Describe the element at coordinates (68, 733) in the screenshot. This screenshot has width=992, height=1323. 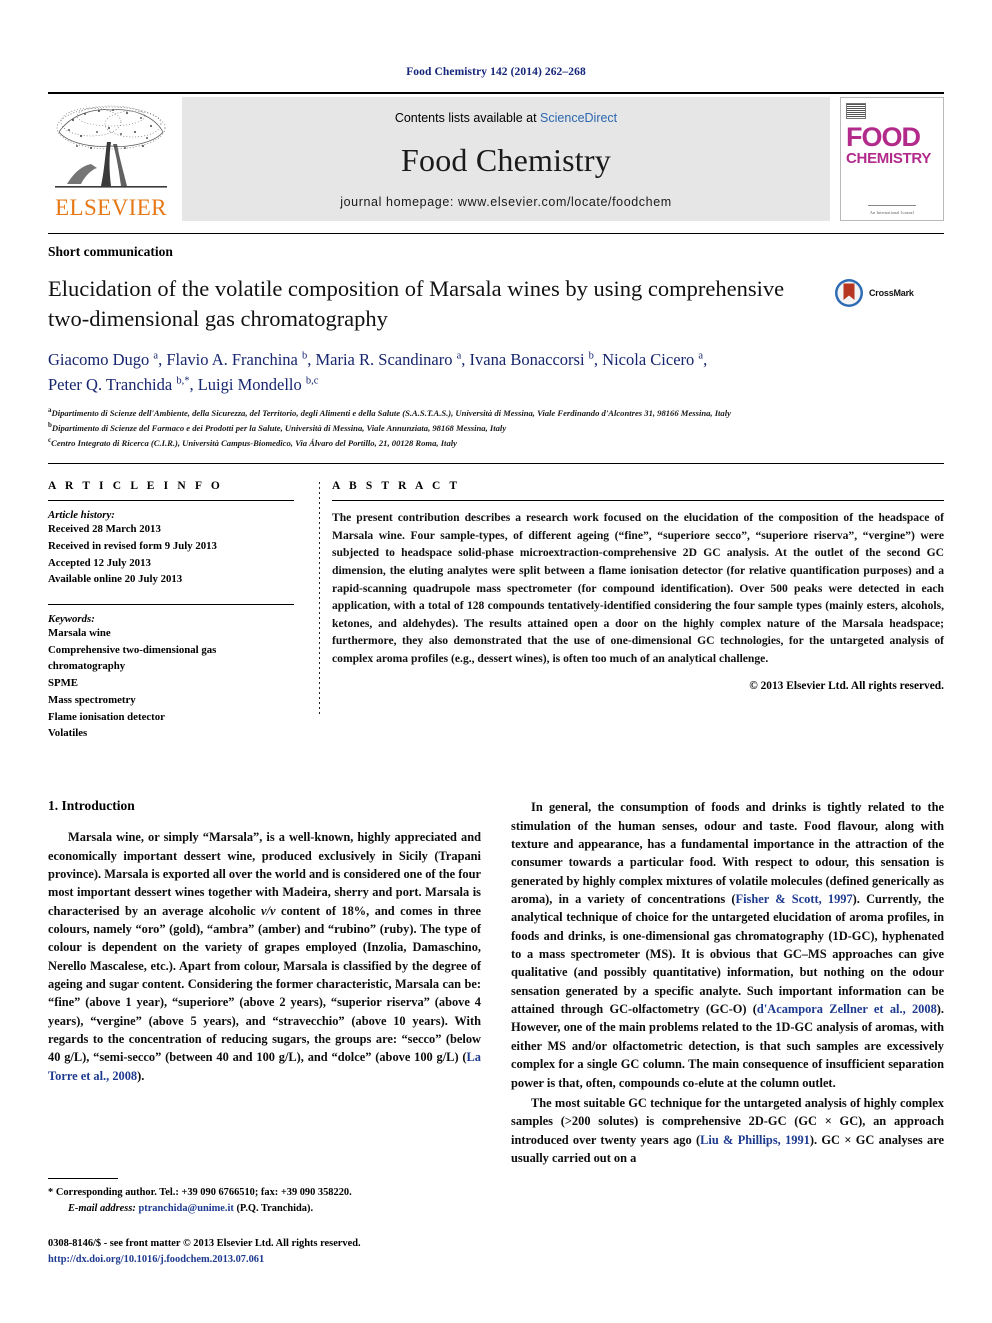
I see `keyword-item: Volatiles` at that location.